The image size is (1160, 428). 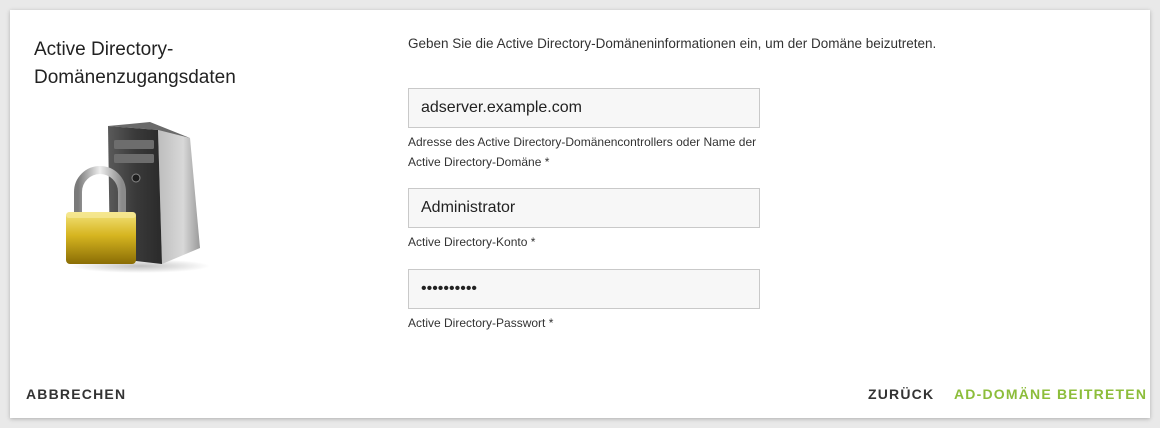 What do you see at coordinates (584, 108) in the screenshot?
I see `domain-server-input` at bounding box center [584, 108].